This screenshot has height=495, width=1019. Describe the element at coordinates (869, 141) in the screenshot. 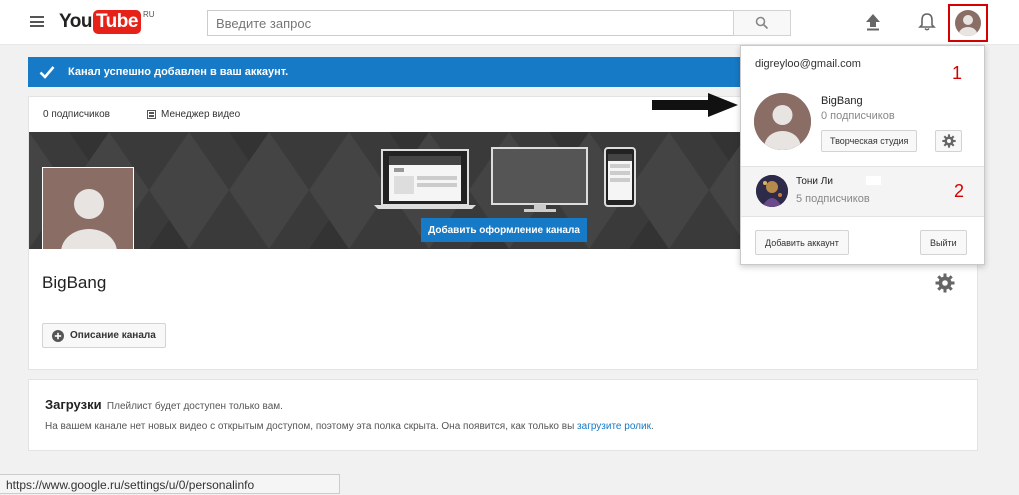

I see `creator-studio-button: Творческая студия` at that location.